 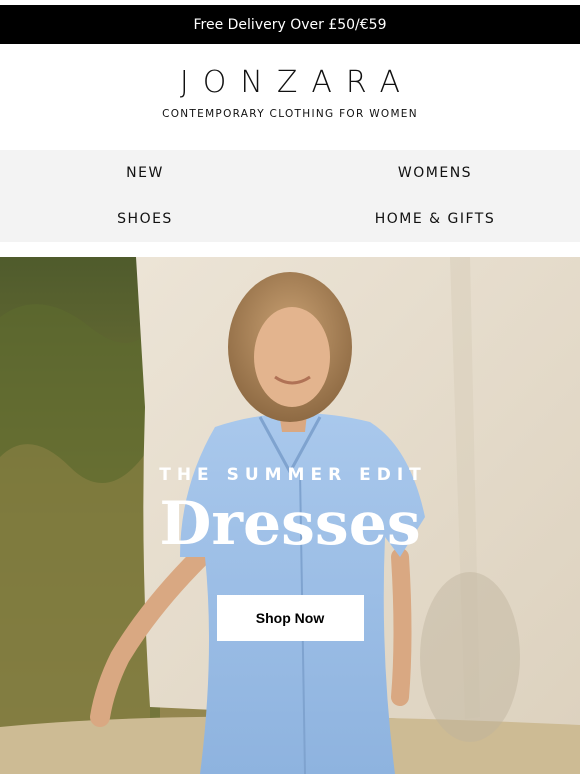 What do you see at coordinates (290, 524) in the screenshot?
I see `hero-headline: Dresses` at bounding box center [290, 524].